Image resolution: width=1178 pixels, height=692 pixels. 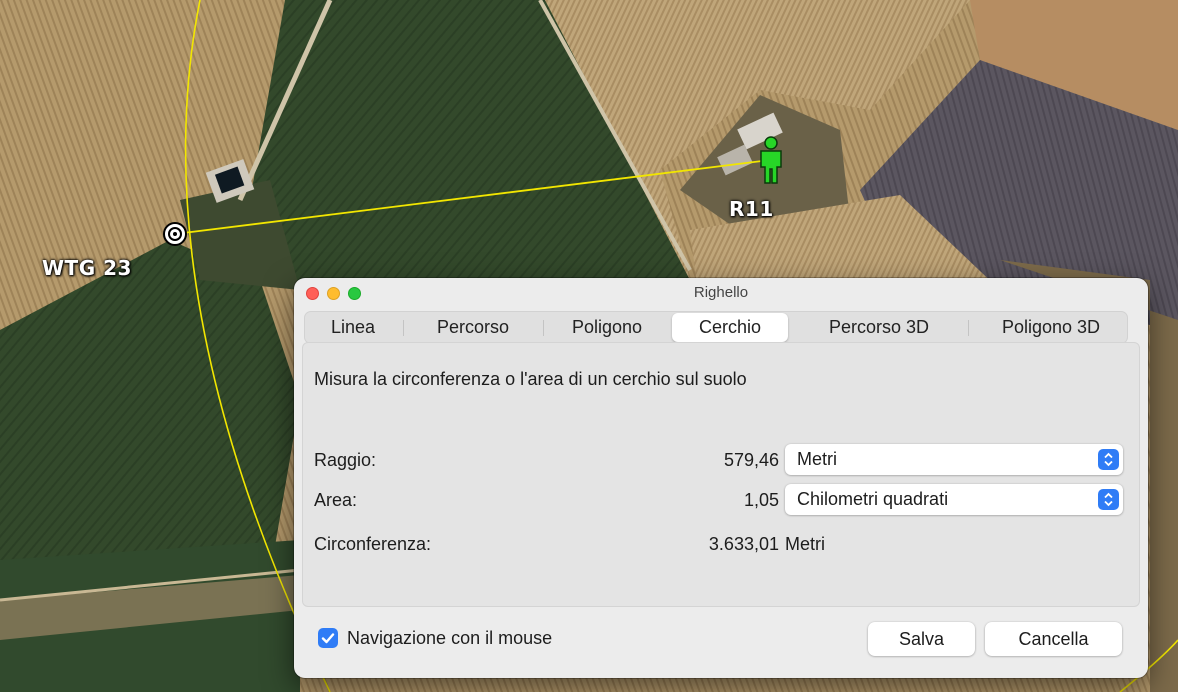 I want to click on cancel-button: Cancella, so click(x=1053, y=639).